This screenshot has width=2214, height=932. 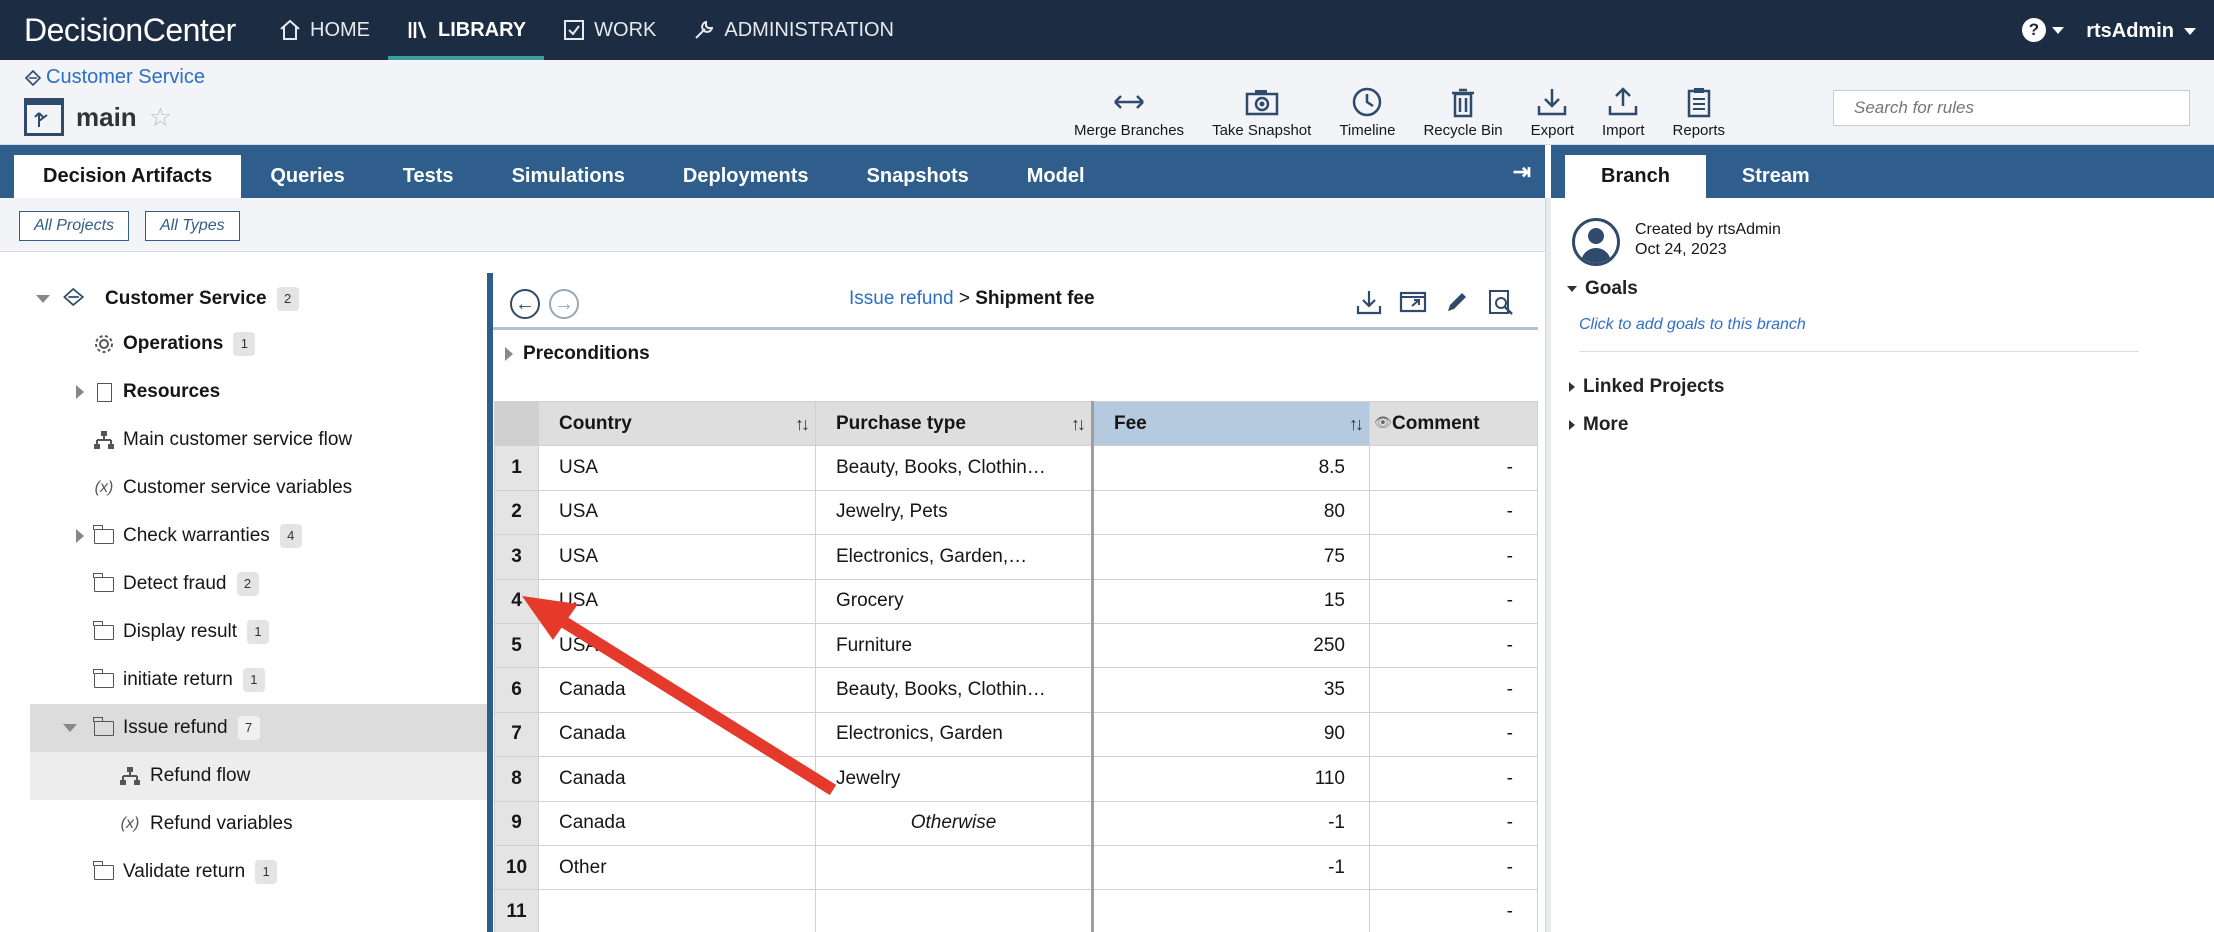 I want to click on column-header-comment: 👁 Comment, so click(x=1453, y=423).